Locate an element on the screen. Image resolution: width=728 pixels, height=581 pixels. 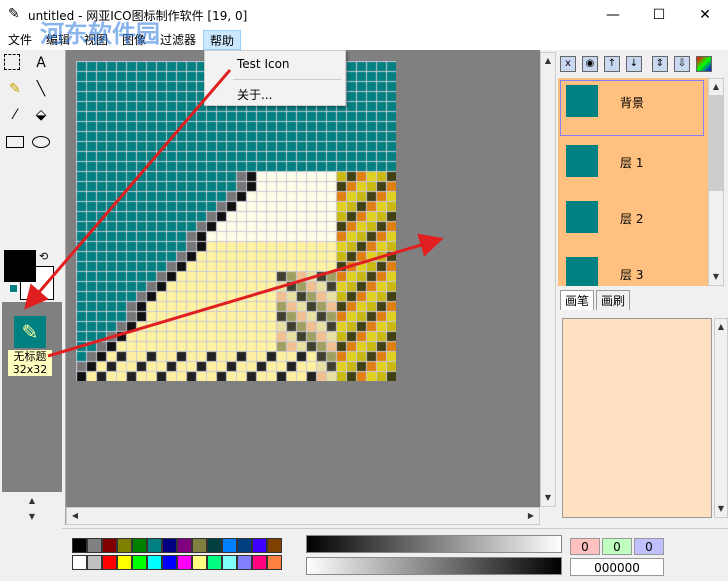
icon-label: 无标题 32x32 is located at coordinates (30, 363).